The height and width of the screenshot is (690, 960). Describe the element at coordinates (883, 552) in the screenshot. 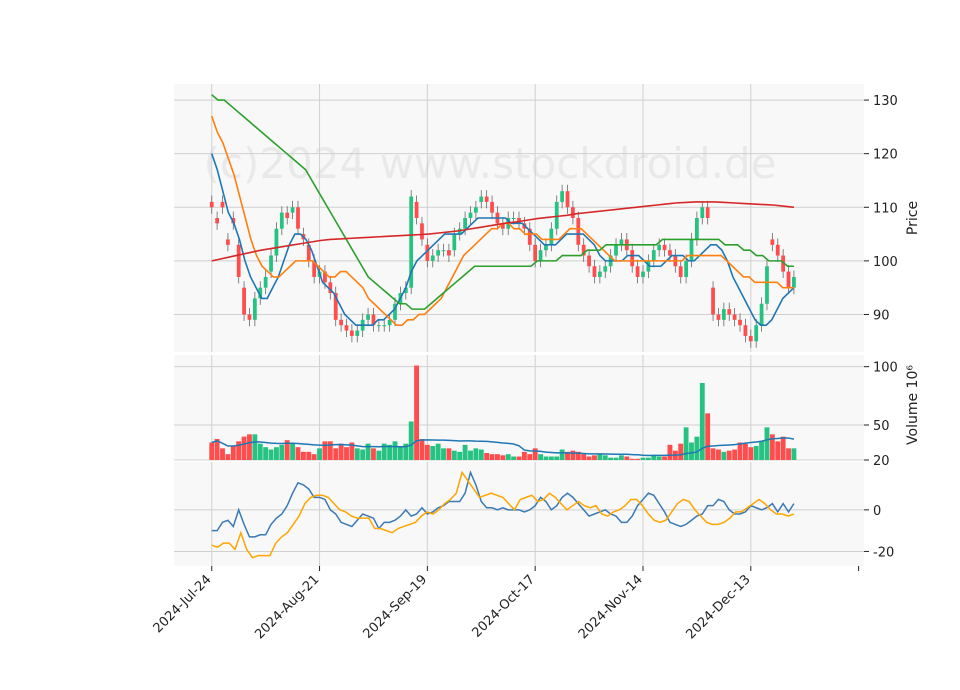

I see `oscillator-tick-label: -20` at that location.